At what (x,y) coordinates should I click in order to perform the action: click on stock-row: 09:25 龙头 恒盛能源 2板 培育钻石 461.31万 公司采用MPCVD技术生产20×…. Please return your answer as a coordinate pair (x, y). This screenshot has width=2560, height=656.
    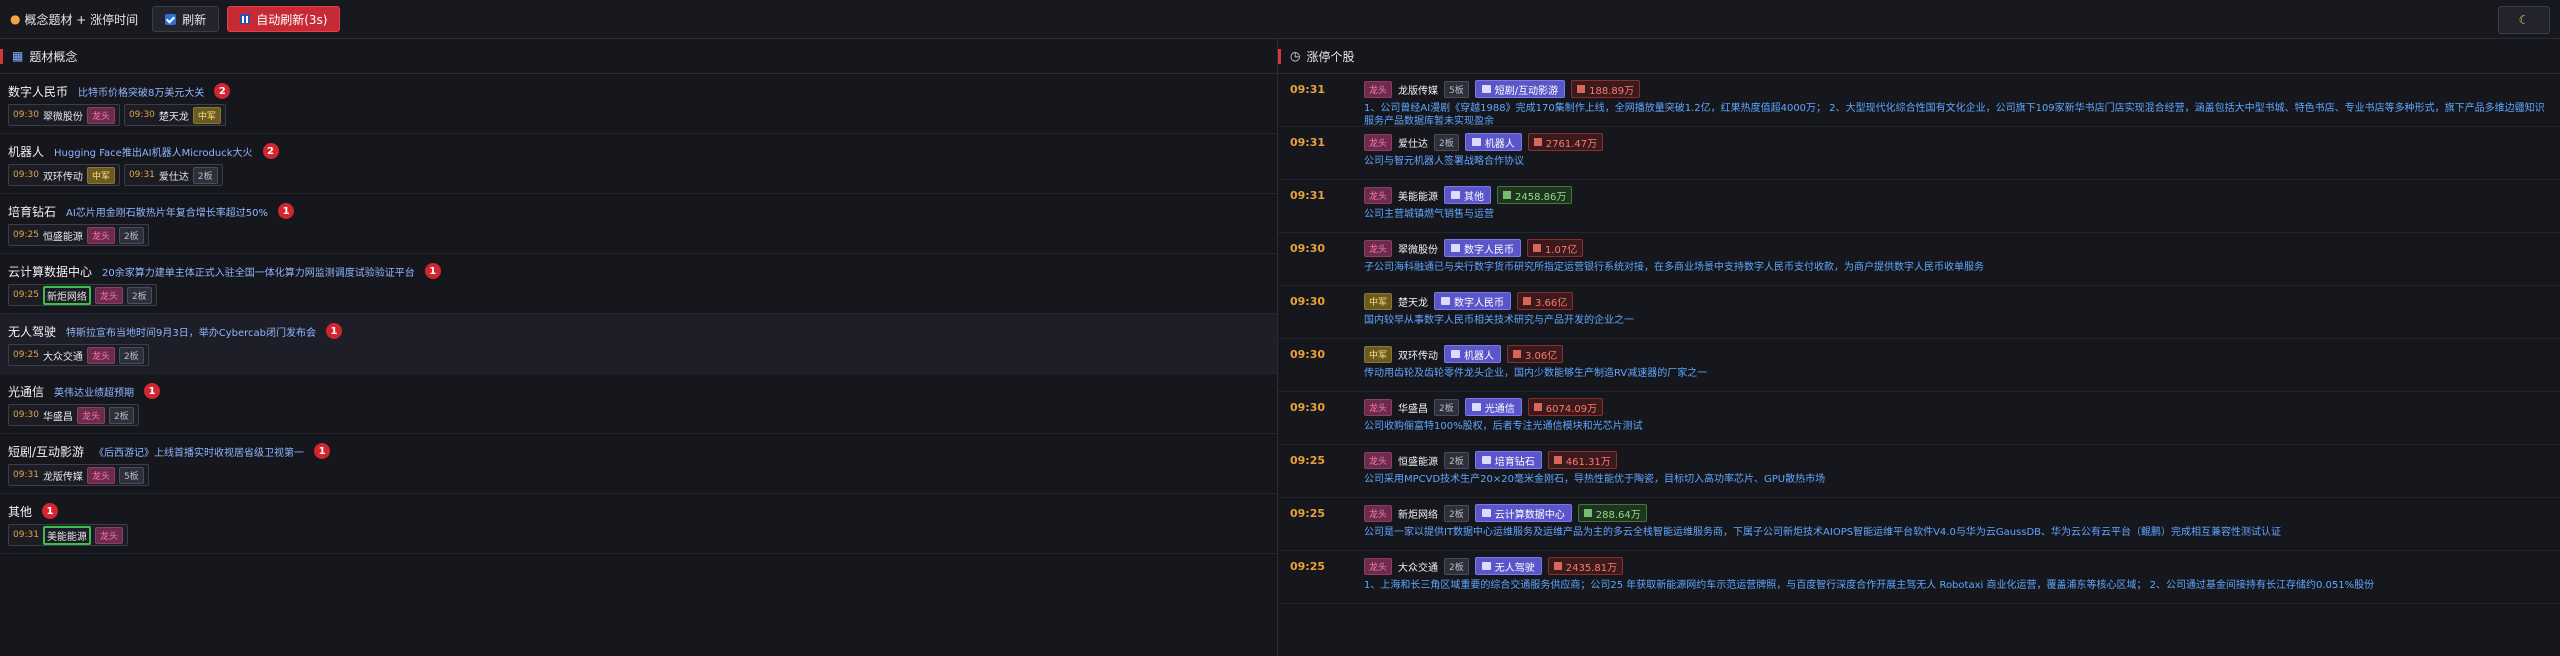
    Looking at the image, I should click on (1919, 471).